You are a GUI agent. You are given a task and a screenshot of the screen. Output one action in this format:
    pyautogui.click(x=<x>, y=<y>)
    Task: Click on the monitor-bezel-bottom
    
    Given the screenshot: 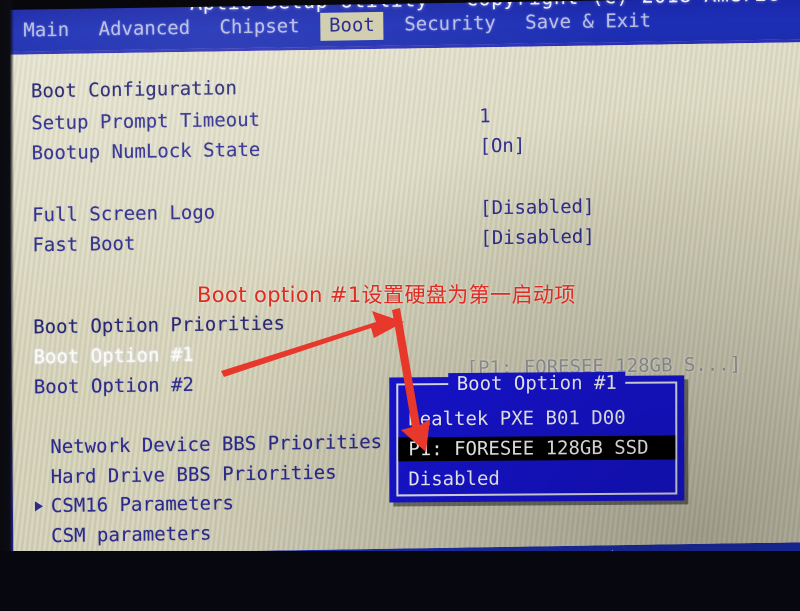 What is the action you would take?
    pyautogui.click(x=400, y=581)
    